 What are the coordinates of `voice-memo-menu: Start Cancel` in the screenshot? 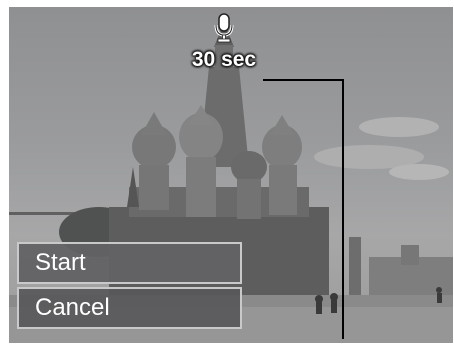 It's located at (129, 287).